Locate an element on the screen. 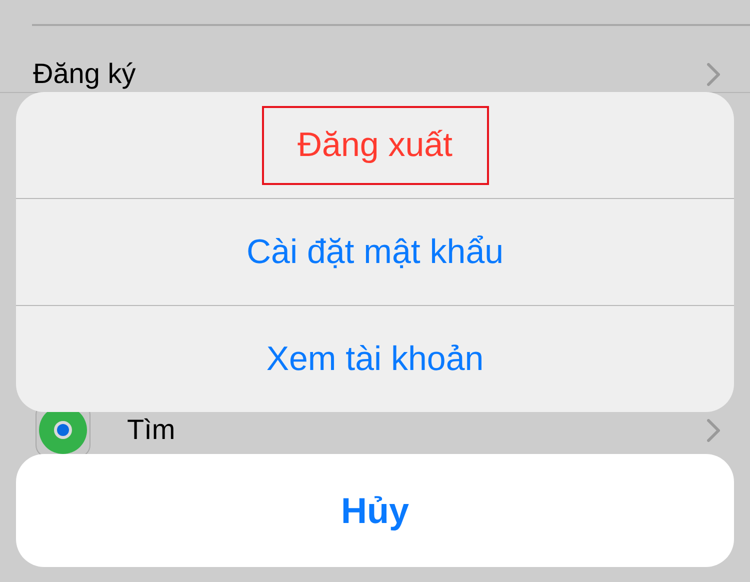 The width and height of the screenshot is (750, 582). list-item-label: Tìm is located at coordinates (151, 430).